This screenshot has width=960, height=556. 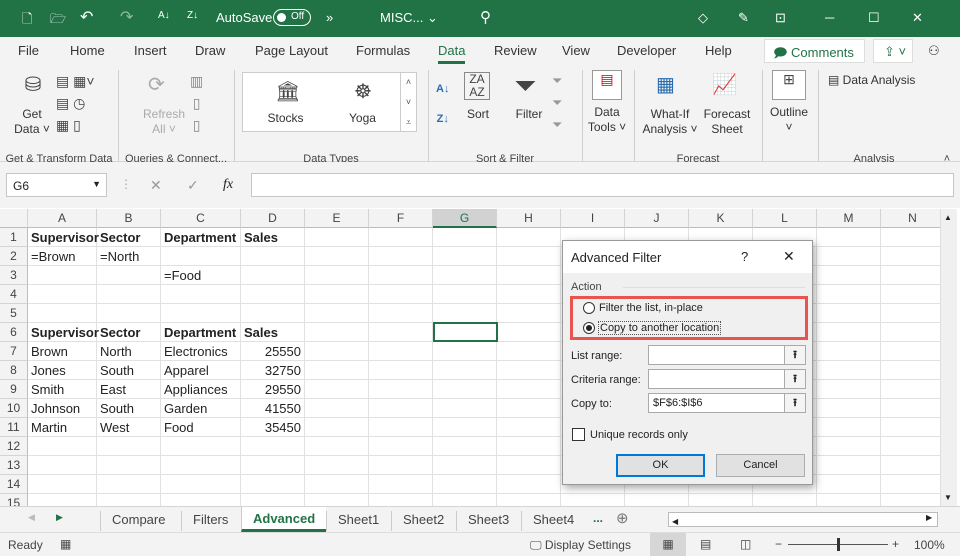 I want to click on cell-N7, so click(x=910, y=351).